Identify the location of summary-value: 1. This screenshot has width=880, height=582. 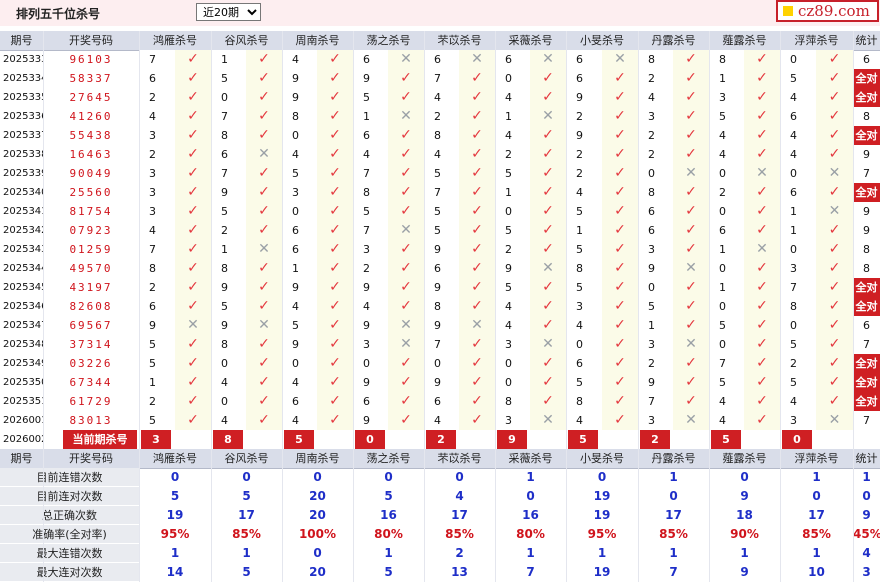
(530, 477).